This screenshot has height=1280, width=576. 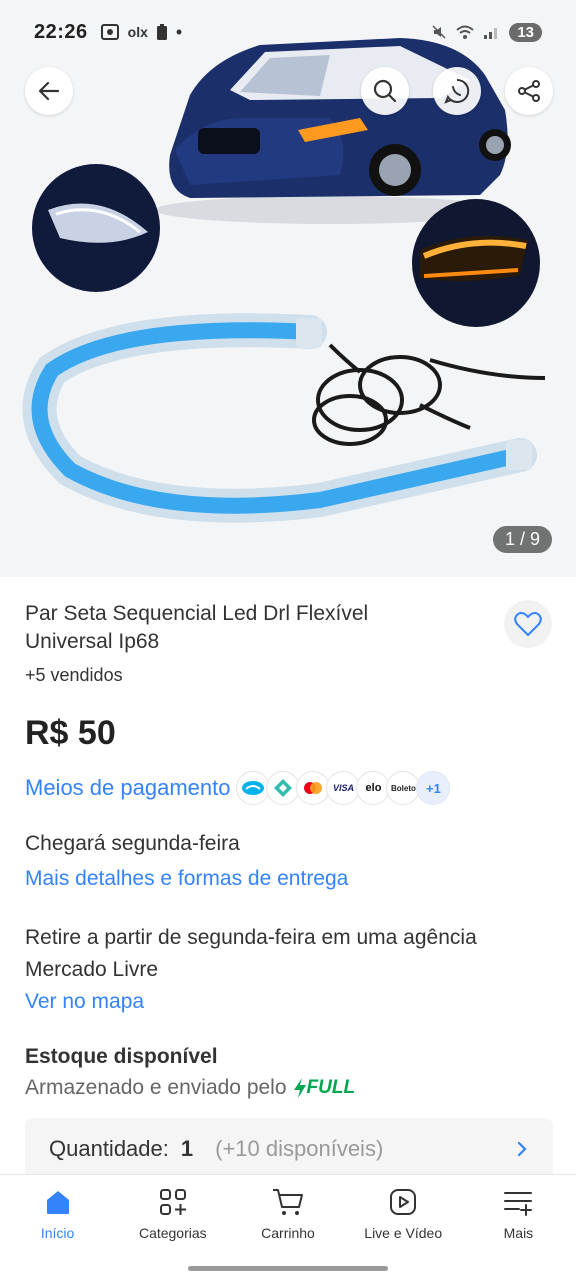 What do you see at coordinates (476, 263) in the screenshot?
I see `headlight-inset-right` at bounding box center [476, 263].